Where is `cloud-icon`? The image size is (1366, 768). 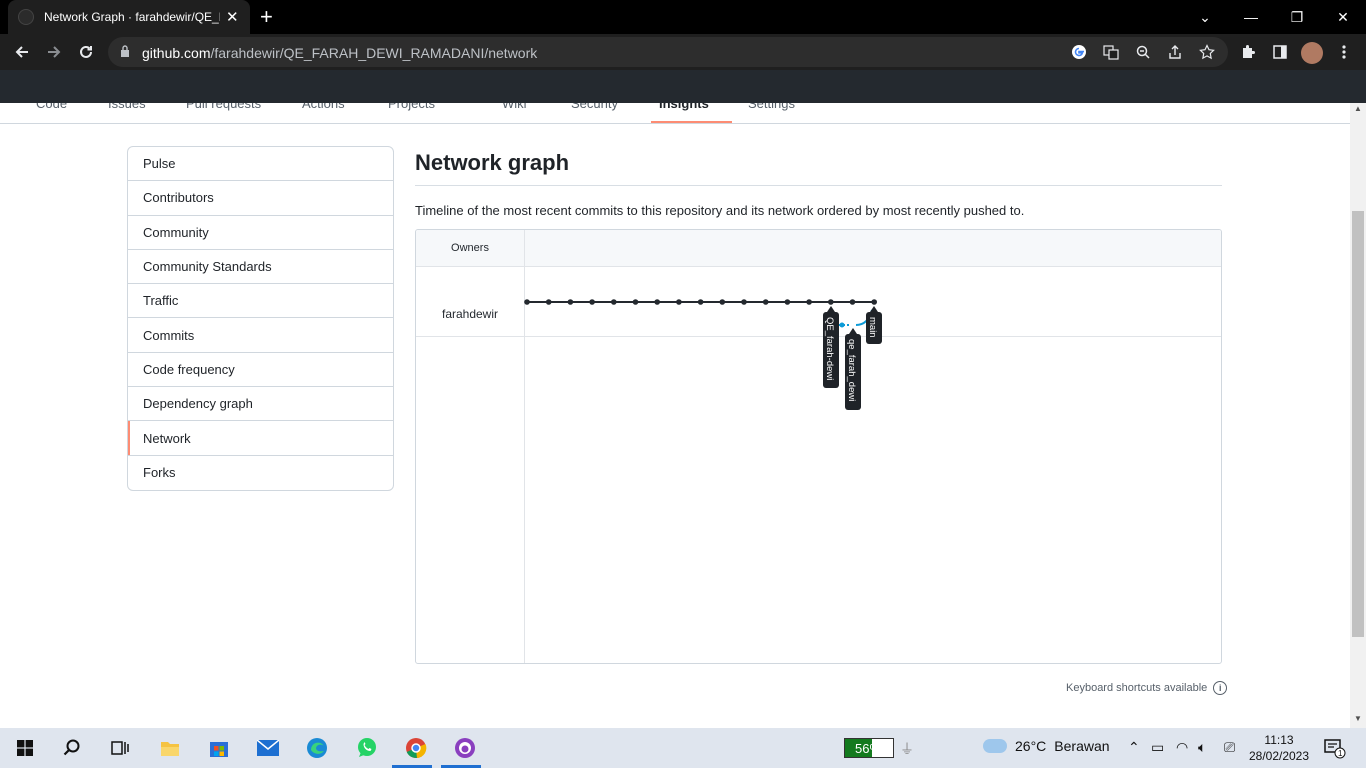 cloud-icon is located at coordinates (995, 746).